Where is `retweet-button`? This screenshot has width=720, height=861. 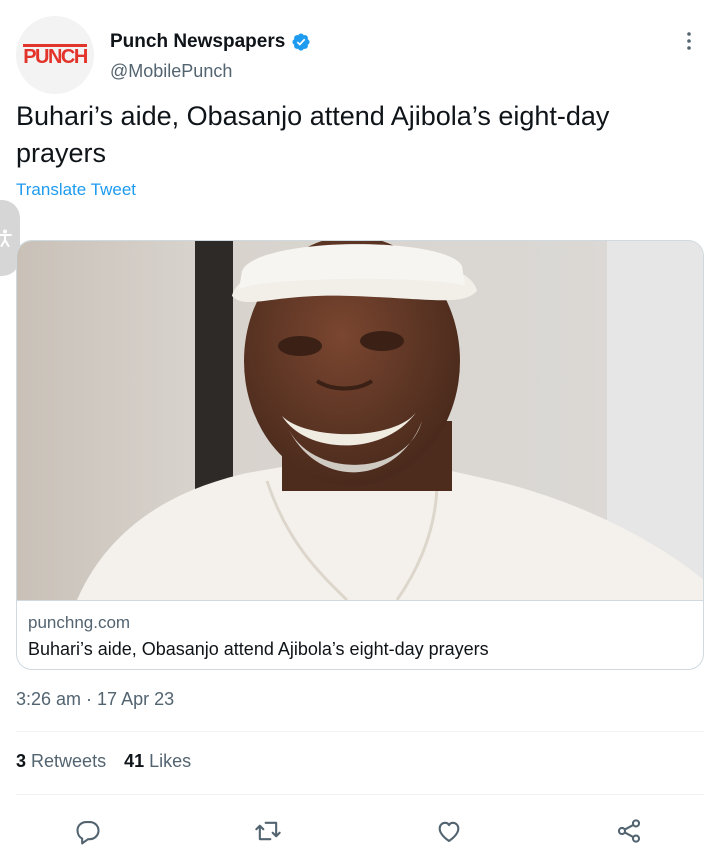 retweet-button is located at coordinates (268, 831).